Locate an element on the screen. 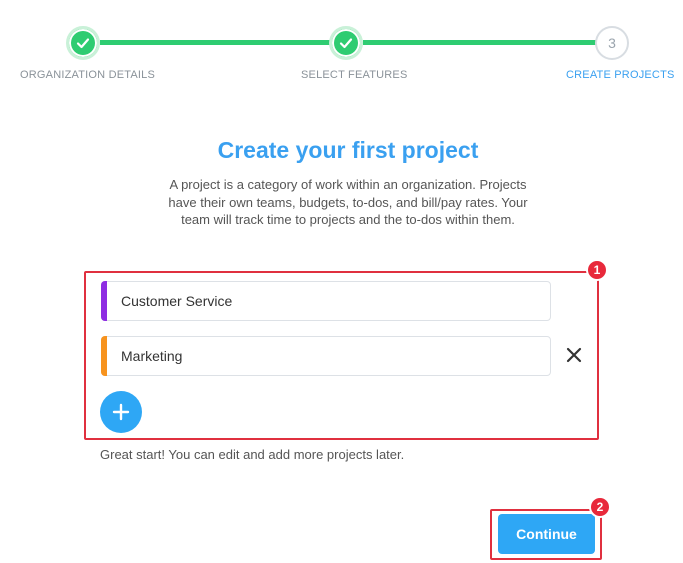 The image size is (683, 563). page-title: Create your first project is located at coordinates (348, 150).